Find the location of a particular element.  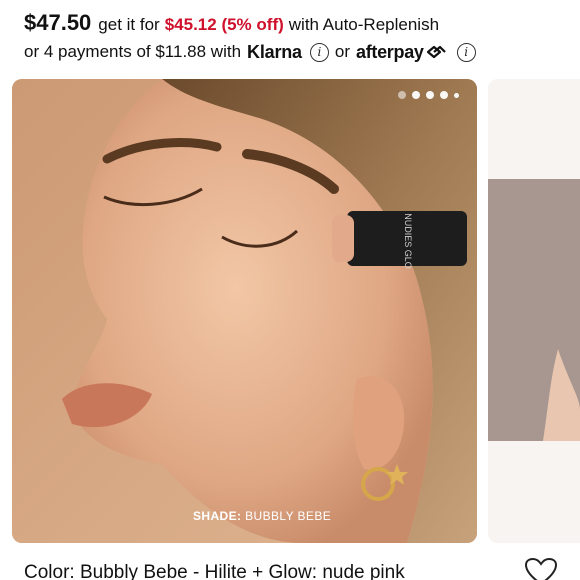

next-slide-photo is located at coordinates (534, 311).